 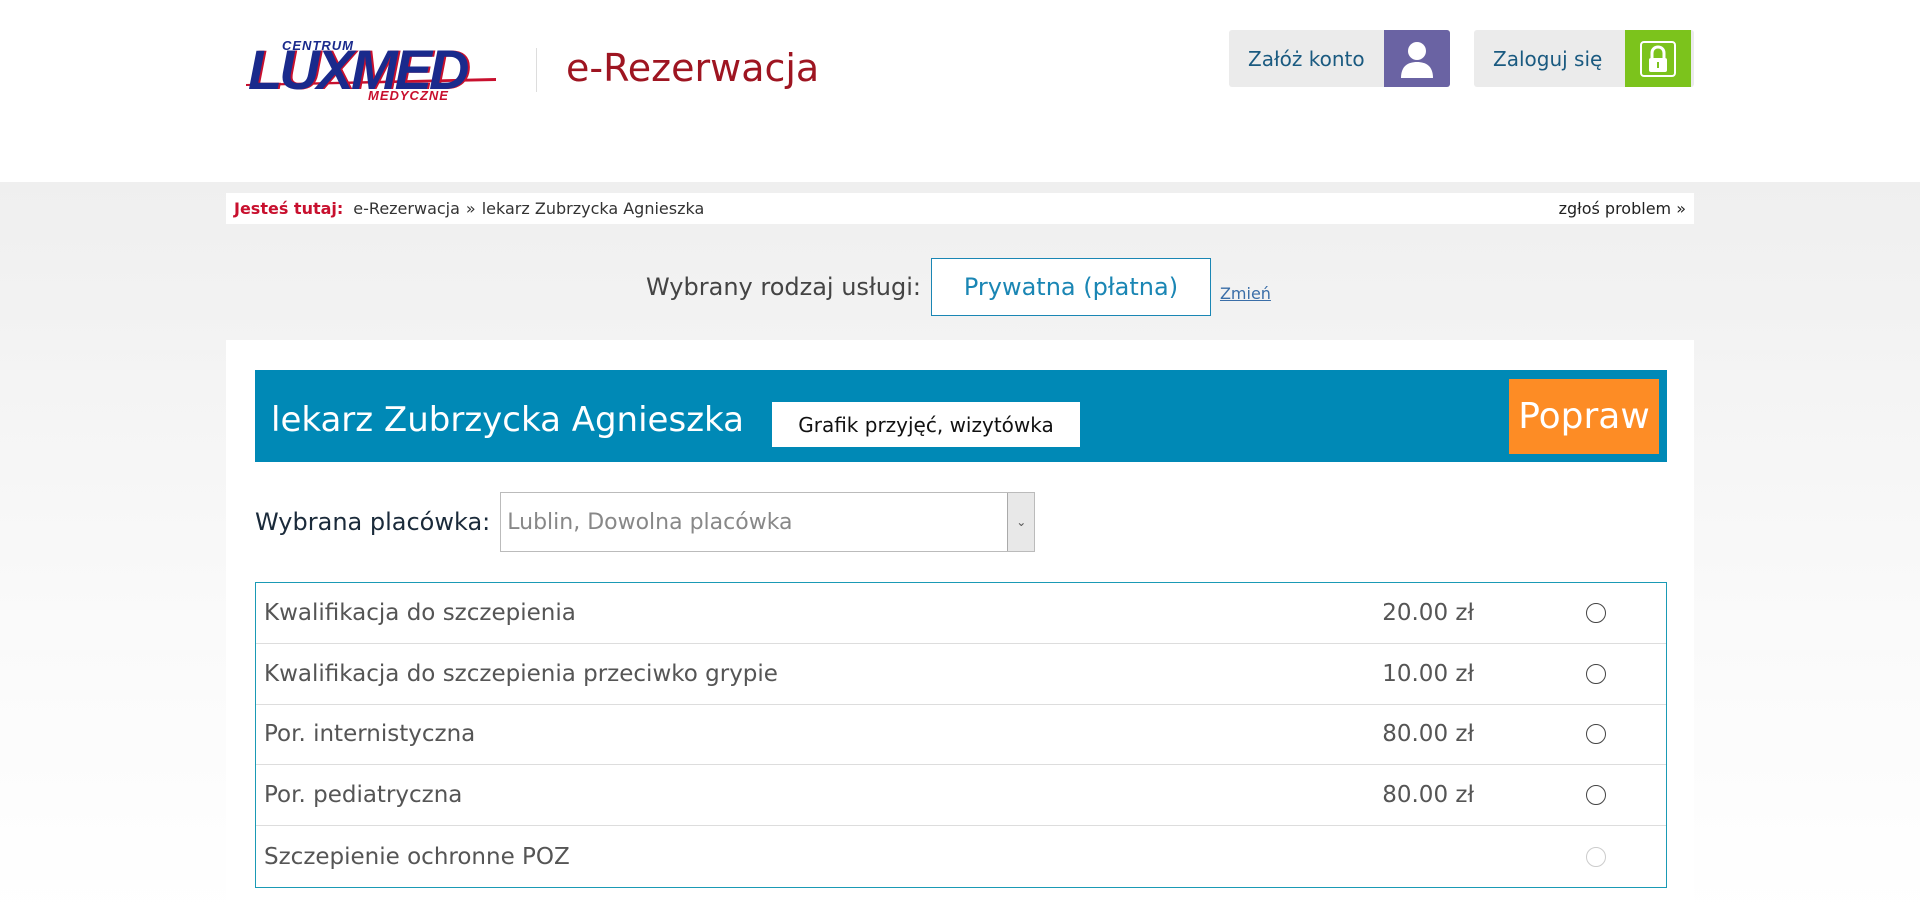 I want to click on register-button-label: Załóż konto, so click(x=1306, y=58).